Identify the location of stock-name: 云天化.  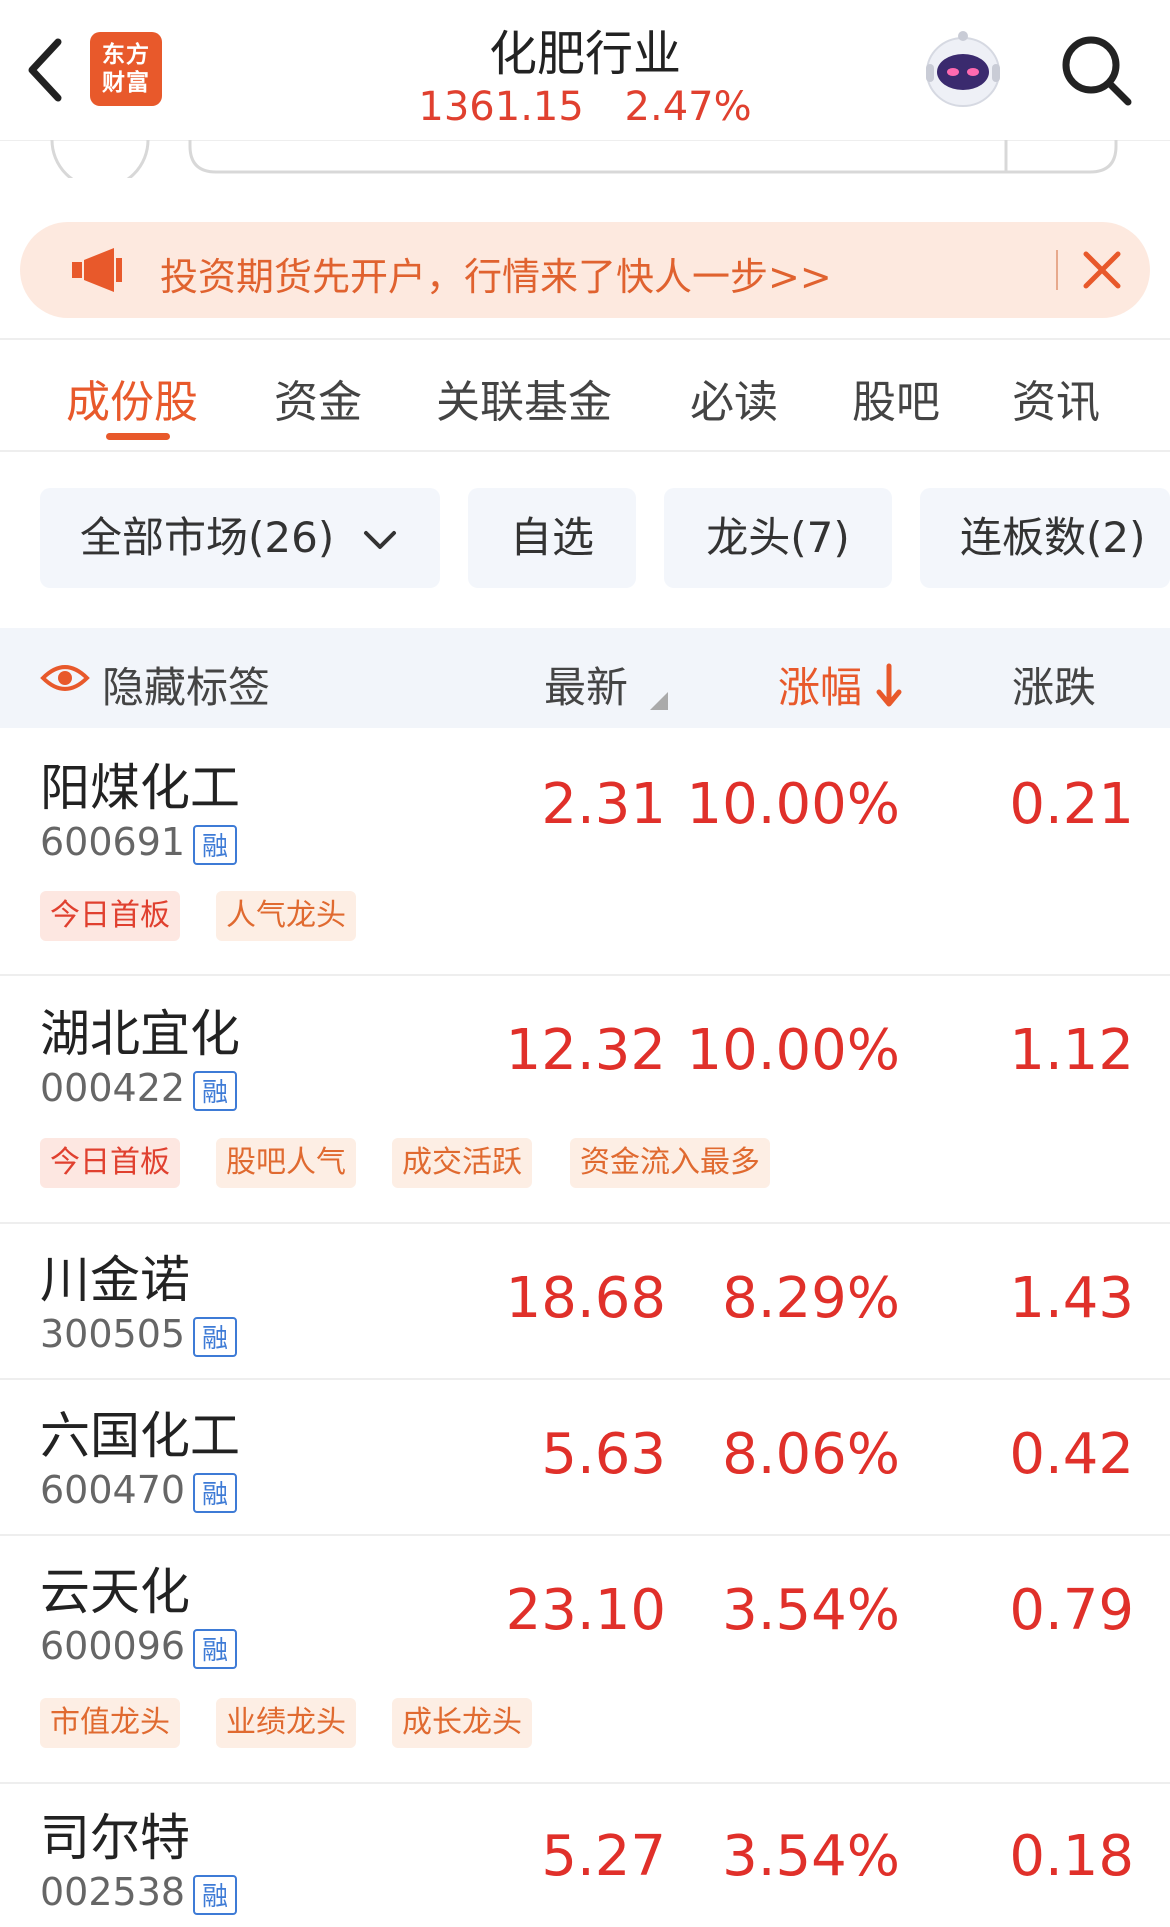
(115, 1592).